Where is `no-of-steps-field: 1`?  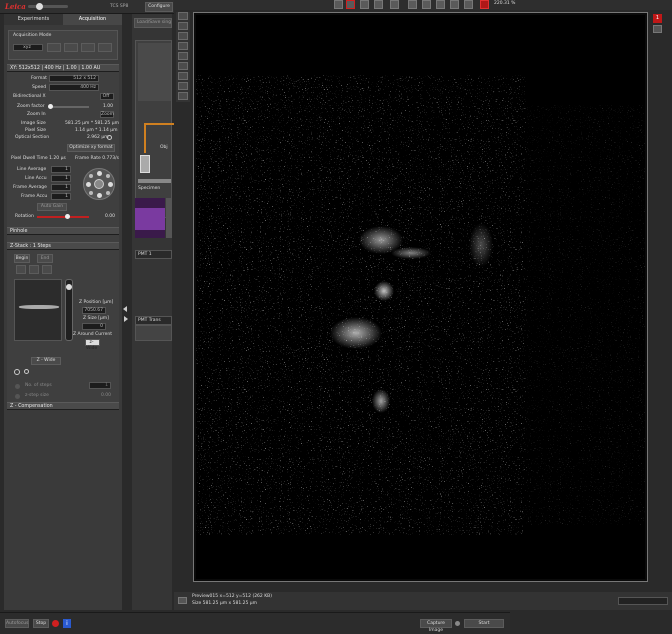
no-of-steps-field: 1 is located at coordinates (100, 385).